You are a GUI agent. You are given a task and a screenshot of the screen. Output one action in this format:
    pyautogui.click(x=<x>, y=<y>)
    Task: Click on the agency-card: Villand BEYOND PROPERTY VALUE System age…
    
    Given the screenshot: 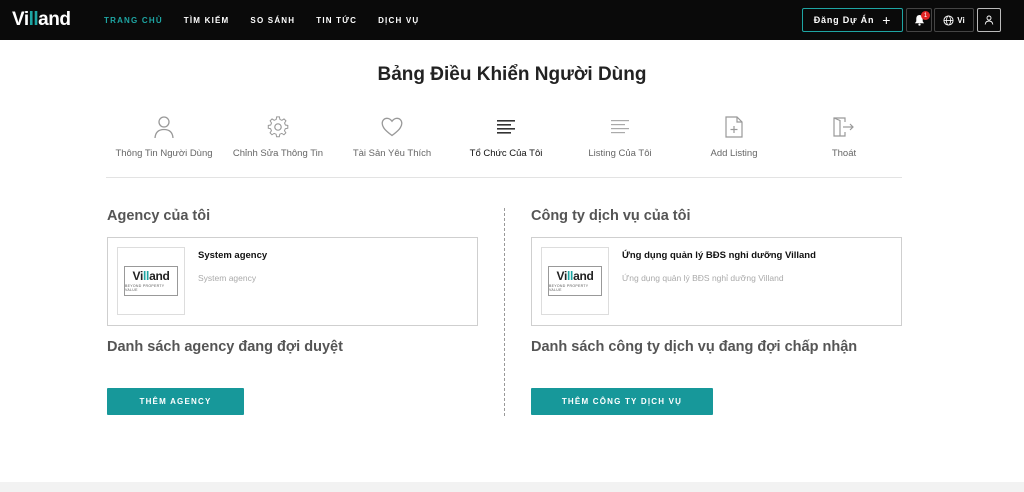 What is the action you would take?
    pyautogui.click(x=292, y=281)
    